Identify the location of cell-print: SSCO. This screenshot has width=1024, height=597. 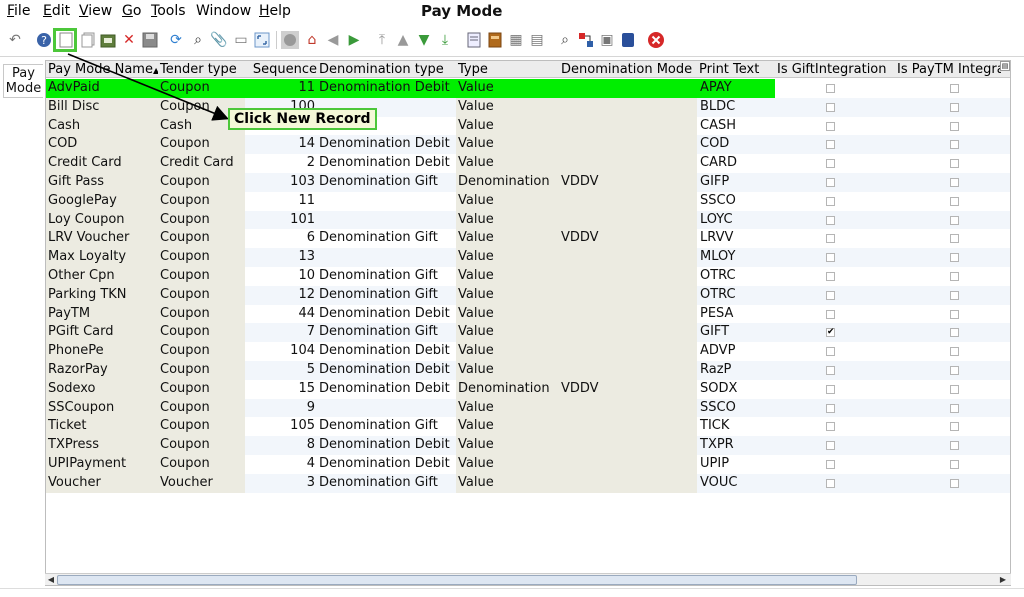
(736, 201).